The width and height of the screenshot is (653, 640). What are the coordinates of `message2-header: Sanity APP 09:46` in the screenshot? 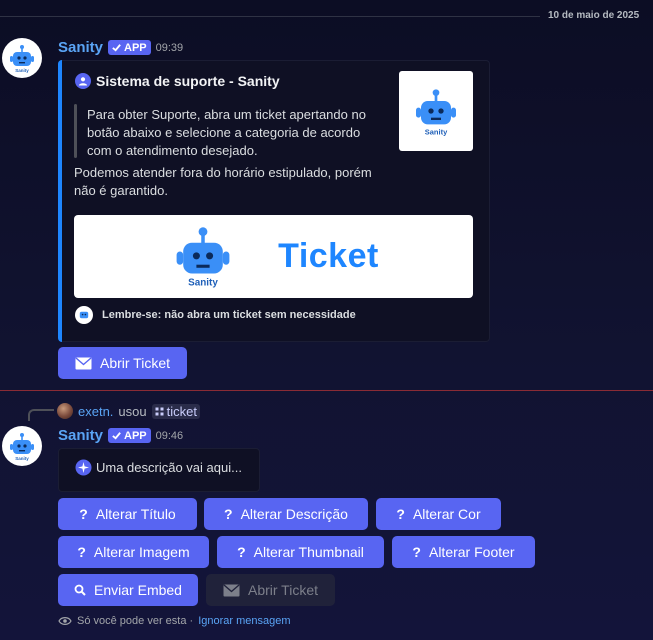 It's located at (120, 435).